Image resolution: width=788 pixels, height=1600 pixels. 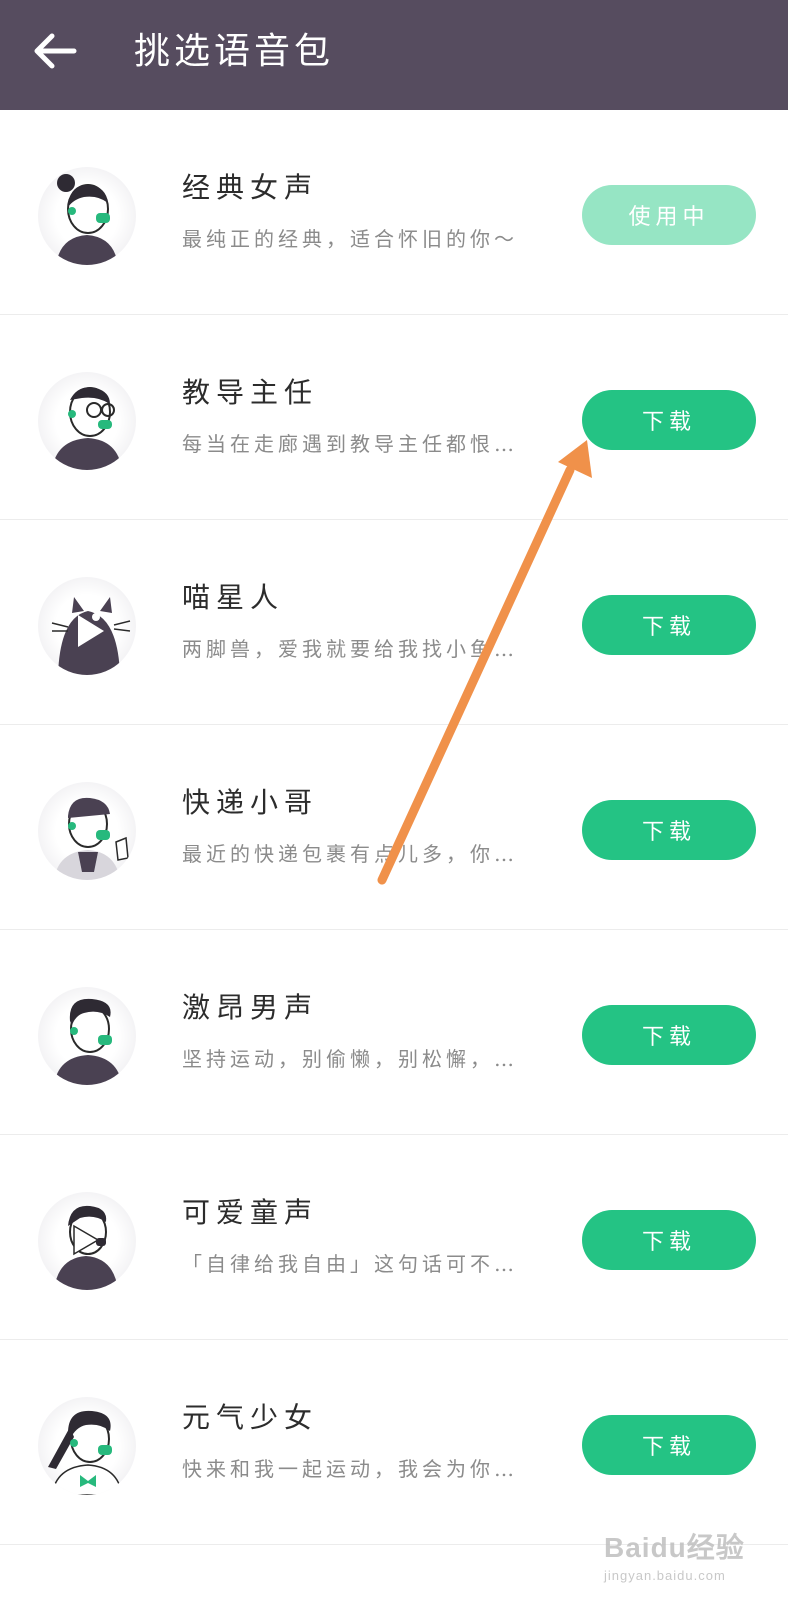 What do you see at coordinates (87, 1241) in the screenshot?
I see `child-avatar-icon` at bounding box center [87, 1241].